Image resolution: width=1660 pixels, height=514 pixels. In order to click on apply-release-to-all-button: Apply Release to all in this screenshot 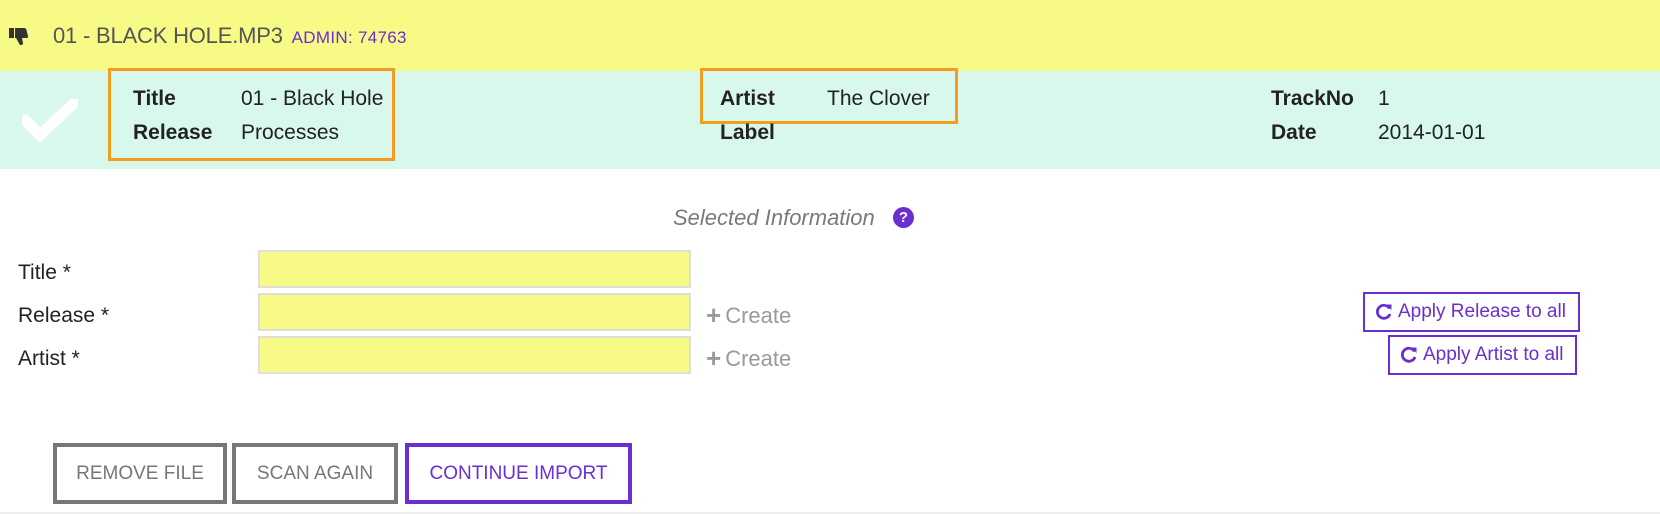, I will do `click(1471, 312)`.